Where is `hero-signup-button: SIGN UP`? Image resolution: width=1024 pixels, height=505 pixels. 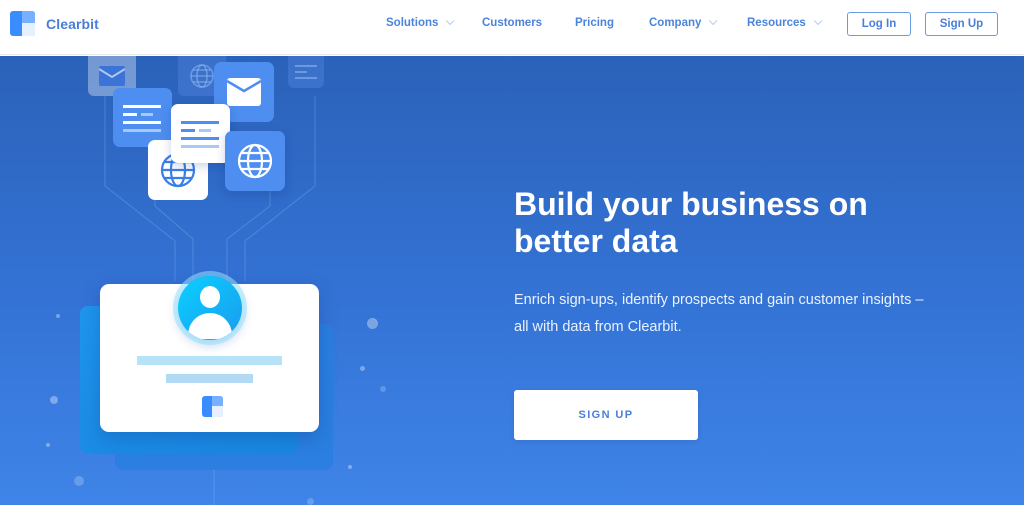
hero-signup-button: SIGN UP is located at coordinates (606, 415).